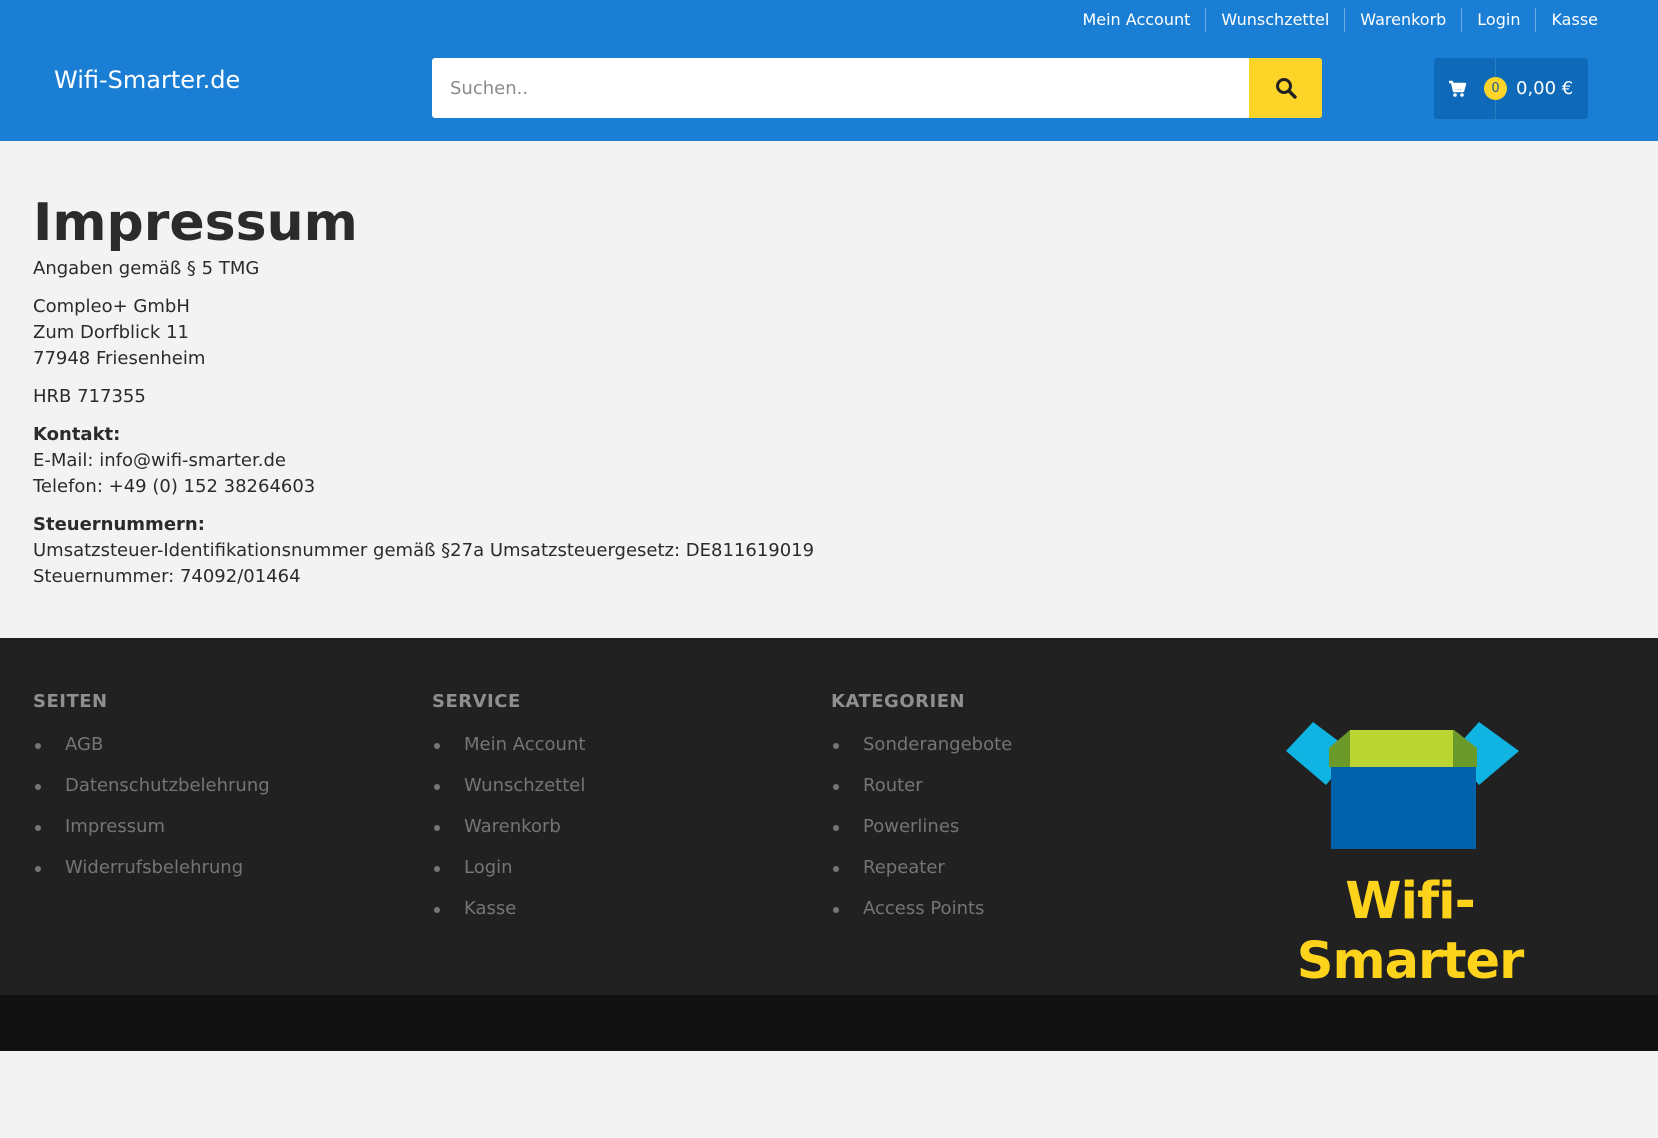  What do you see at coordinates (490, 908) in the screenshot?
I see `footer-link-kasse: Kasse` at bounding box center [490, 908].